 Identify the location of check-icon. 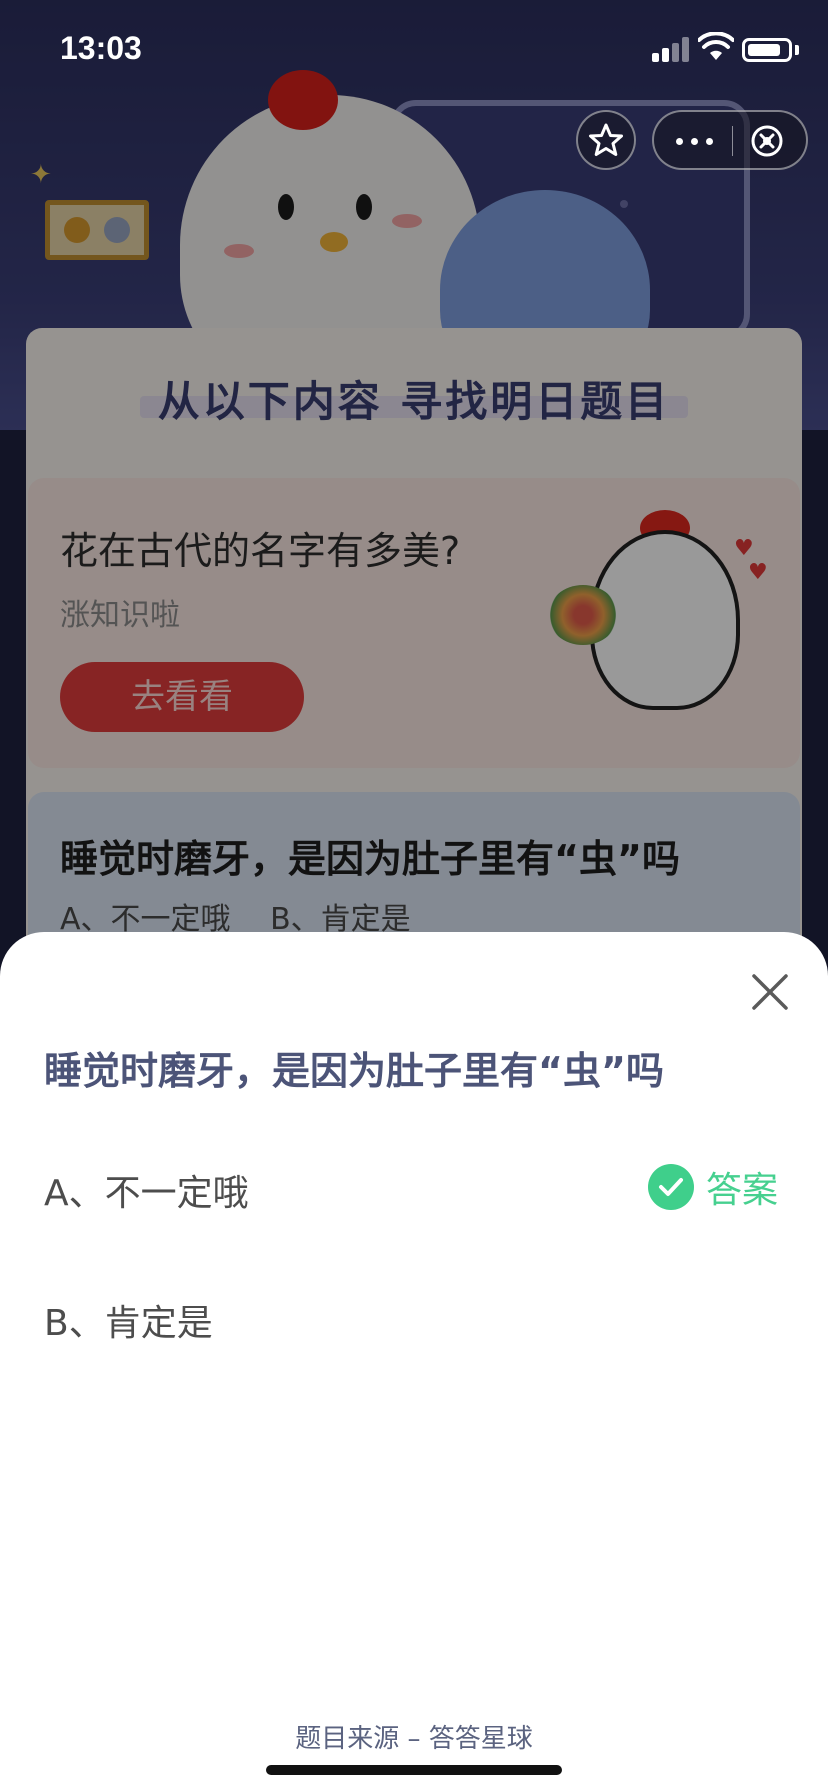
(671, 1187).